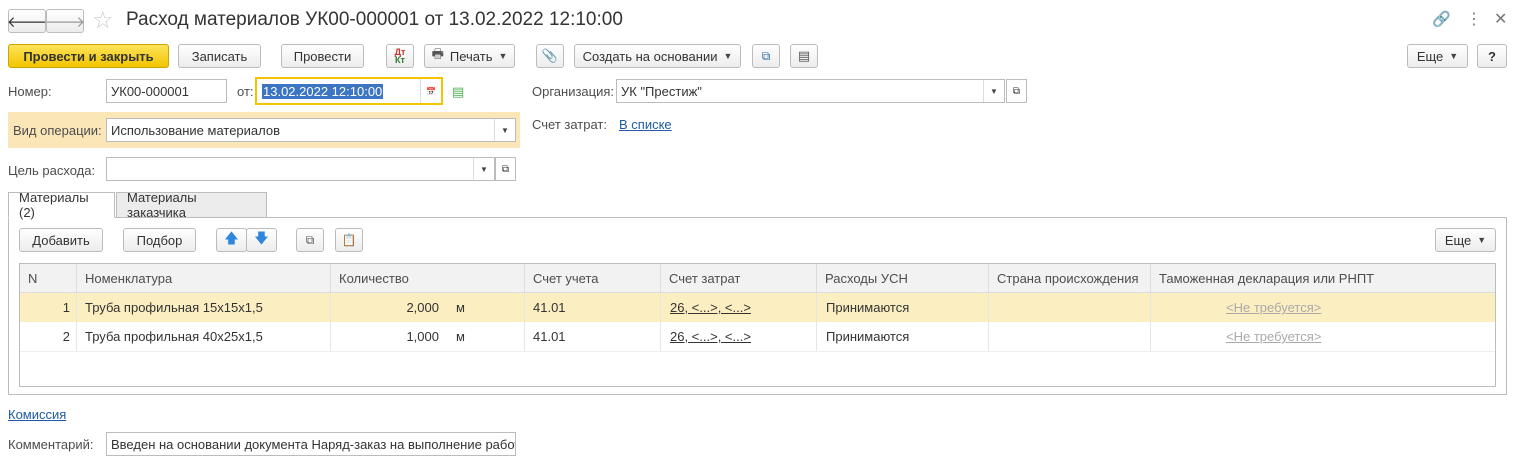 This screenshot has height=461, width=1514. I want to click on tab-materials-label: Материалы (2), so click(54, 205).